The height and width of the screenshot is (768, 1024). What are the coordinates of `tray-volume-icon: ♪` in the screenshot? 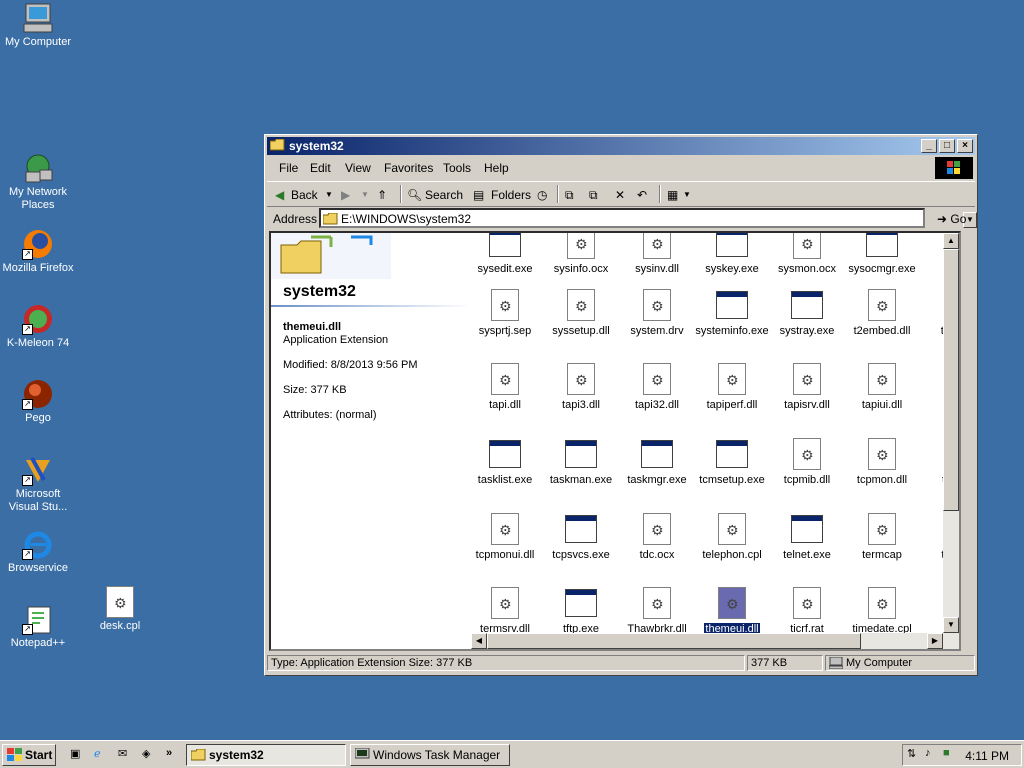 It's located at (933, 755).